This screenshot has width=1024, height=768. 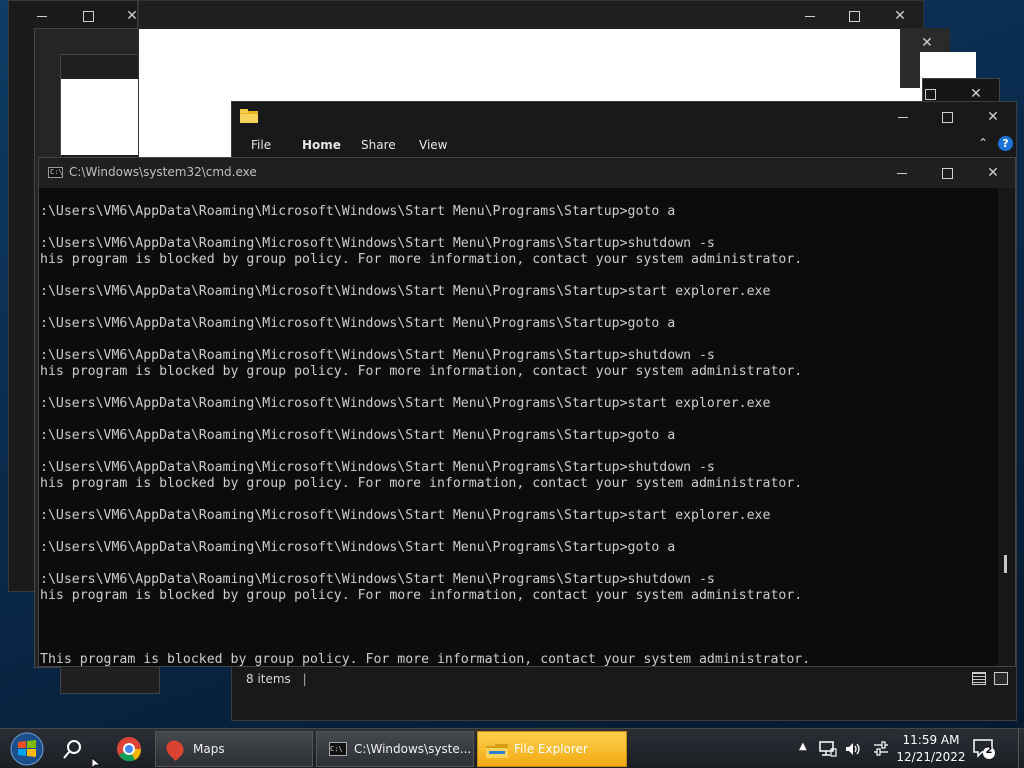 I want to click on clock-time: 11:59 AM, so click(x=931, y=740).